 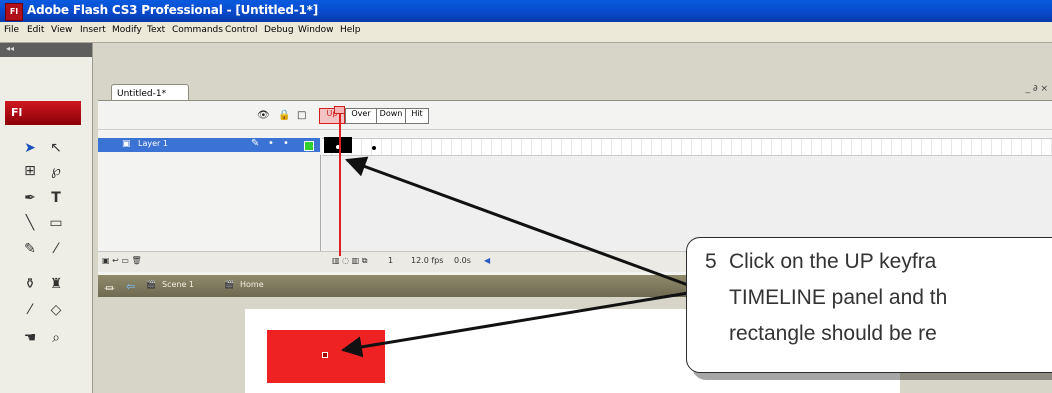 I want to click on outline-color-icon, so click(x=309, y=146).